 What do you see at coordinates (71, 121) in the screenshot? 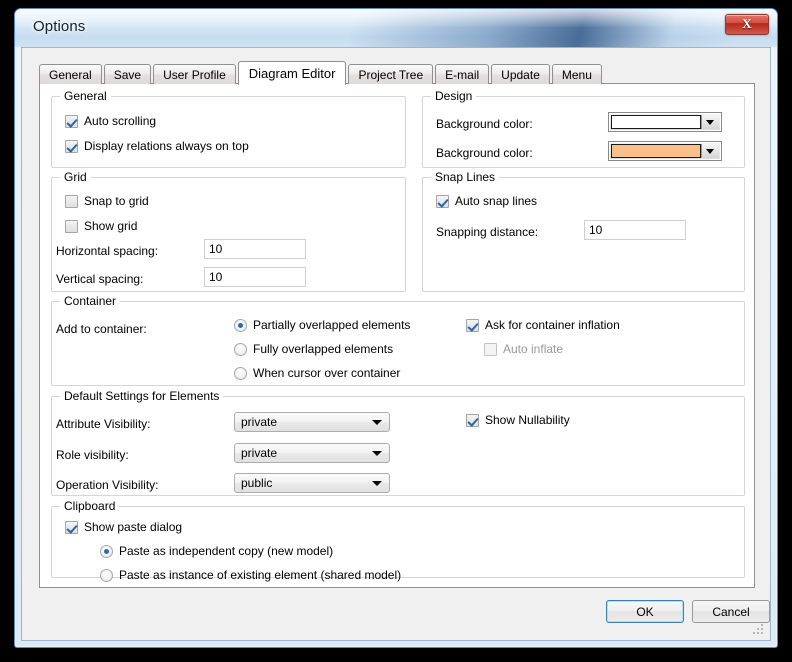
I see `checkbox-auto-scrolling-box` at bounding box center [71, 121].